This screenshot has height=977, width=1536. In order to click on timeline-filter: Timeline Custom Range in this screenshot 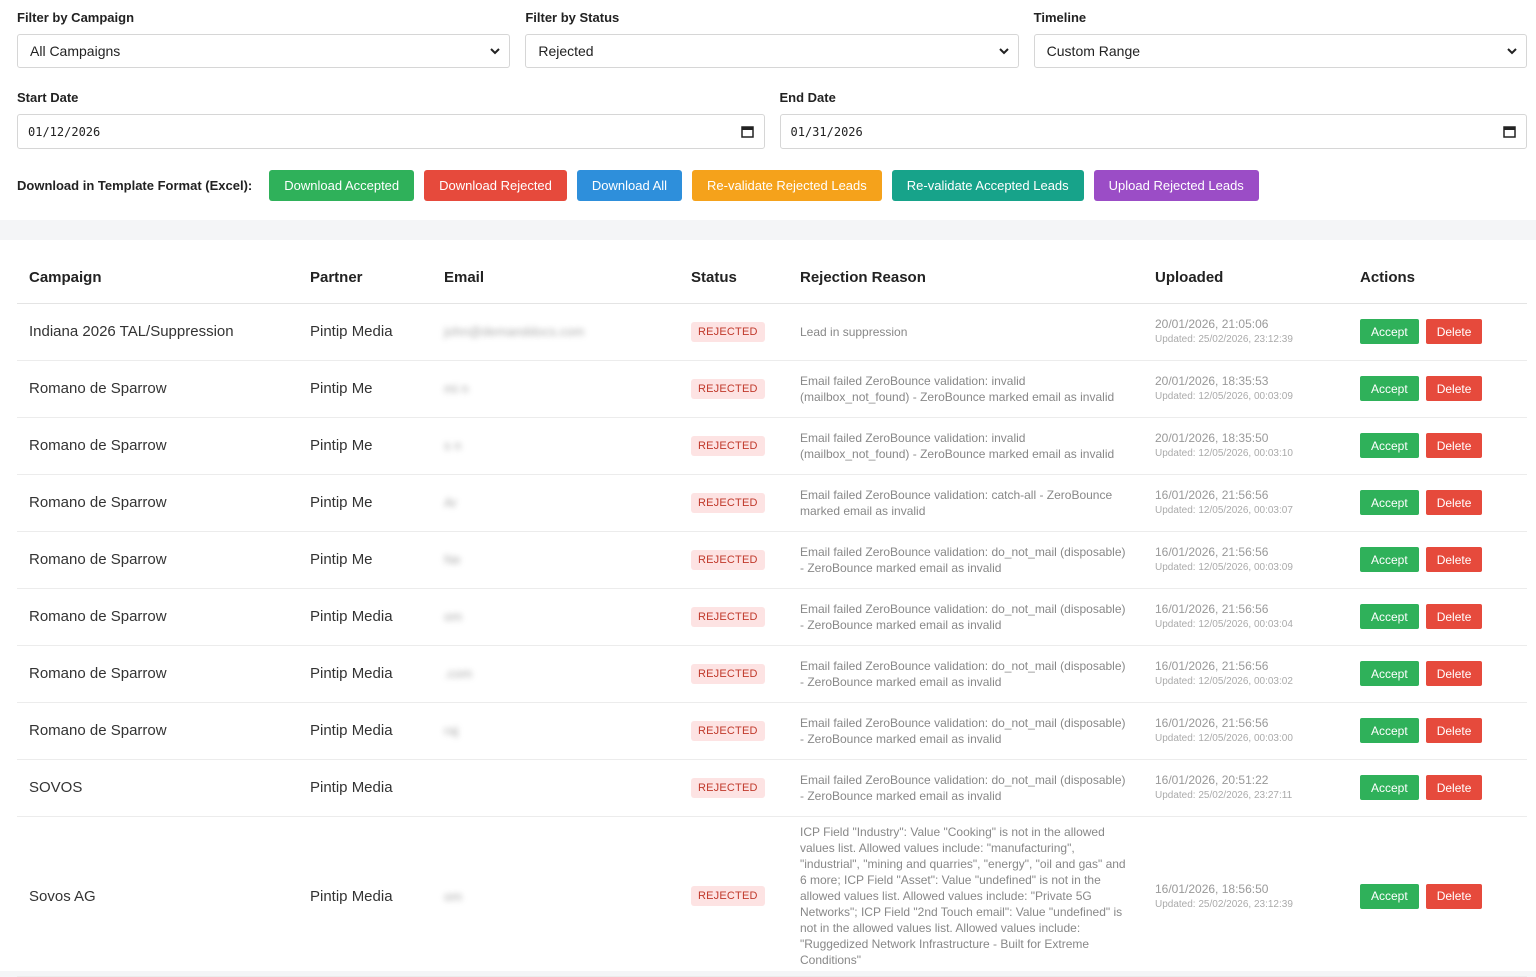, I will do `click(1280, 34)`.